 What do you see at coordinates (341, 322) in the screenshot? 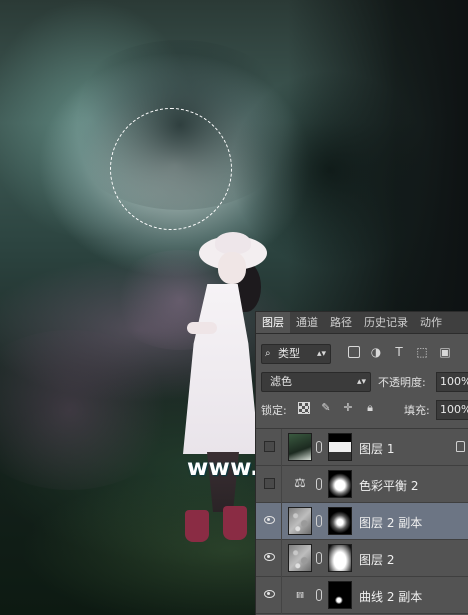
I see `tab-paths: 路径` at bounding box center [341, 322].